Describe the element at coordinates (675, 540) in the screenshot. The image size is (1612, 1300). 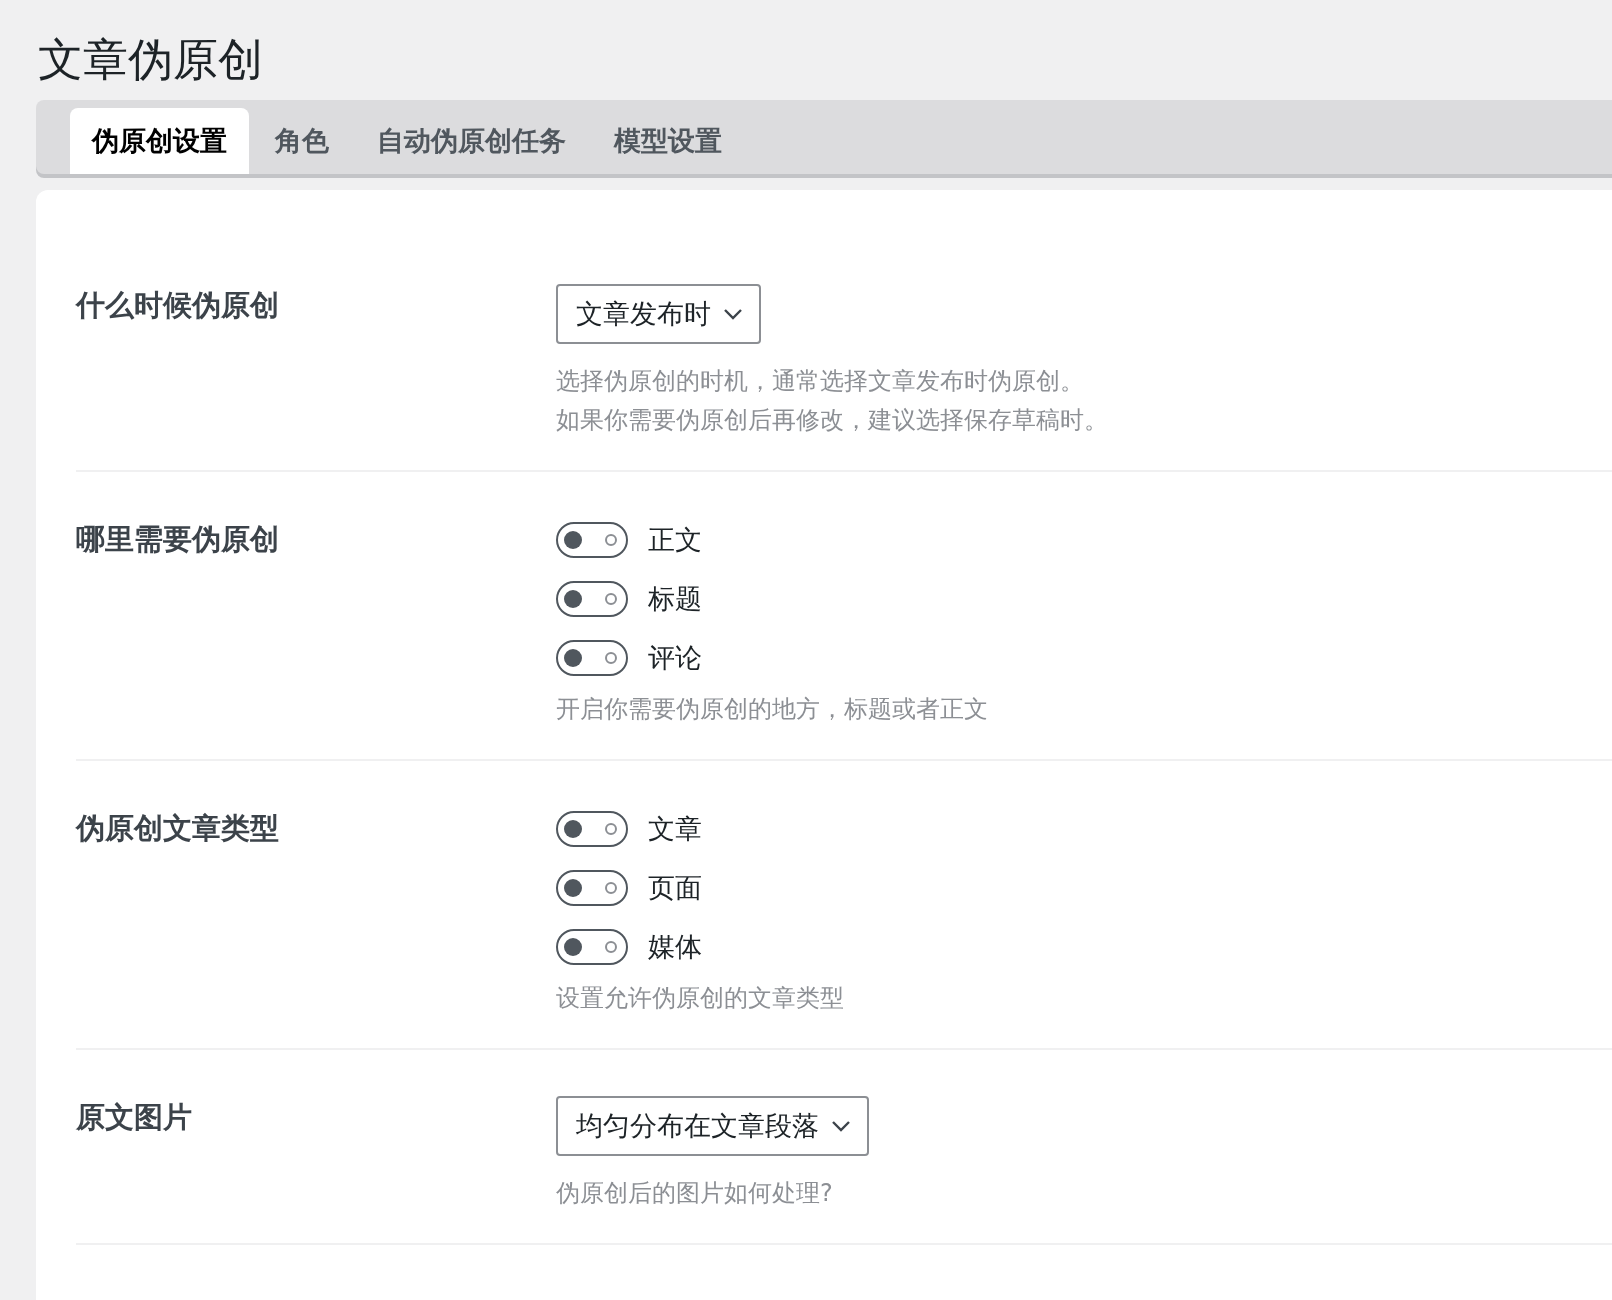
I see `toggle-label: 正文` at that location.